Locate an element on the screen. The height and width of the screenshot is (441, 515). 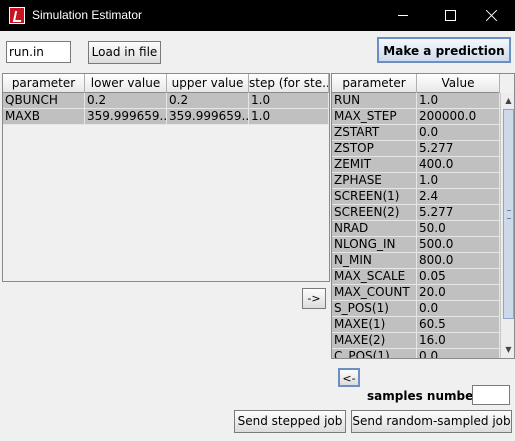
column-header-lower-value: lower value is located at coordinates (126, 83).